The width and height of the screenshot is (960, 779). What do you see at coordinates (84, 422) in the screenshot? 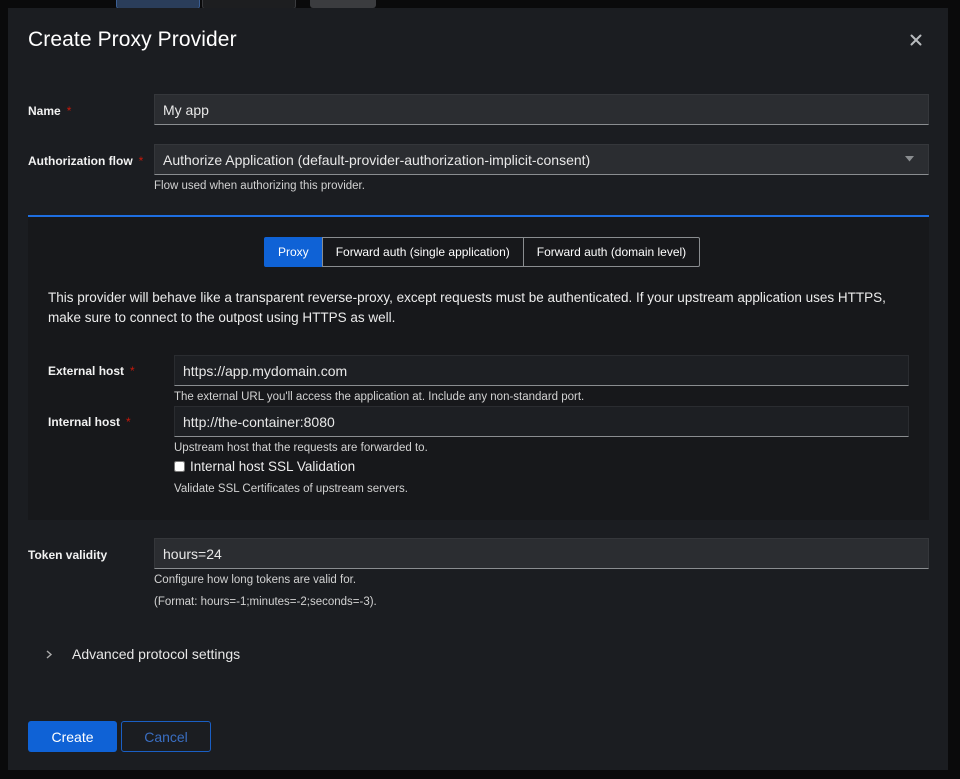
I see `internal-host-label-text: Internal host` at bounding box center [84, 422].